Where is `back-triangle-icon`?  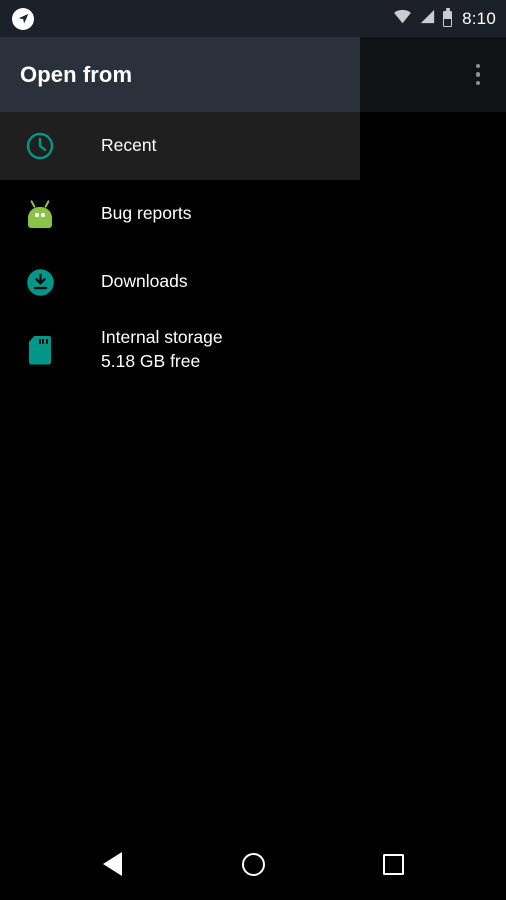
back-triangle-icon is located at coordinates (112, 864).